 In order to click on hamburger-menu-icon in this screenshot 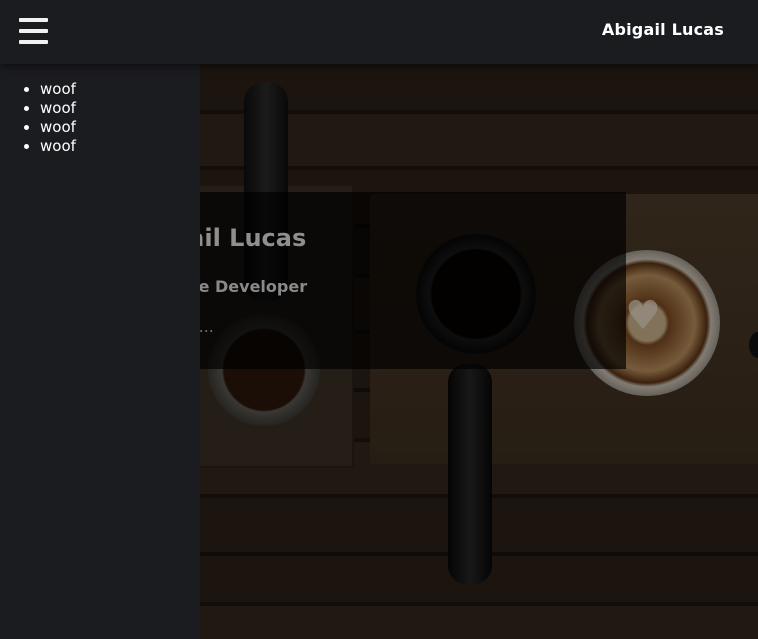, I will do `click(34, 31)`.